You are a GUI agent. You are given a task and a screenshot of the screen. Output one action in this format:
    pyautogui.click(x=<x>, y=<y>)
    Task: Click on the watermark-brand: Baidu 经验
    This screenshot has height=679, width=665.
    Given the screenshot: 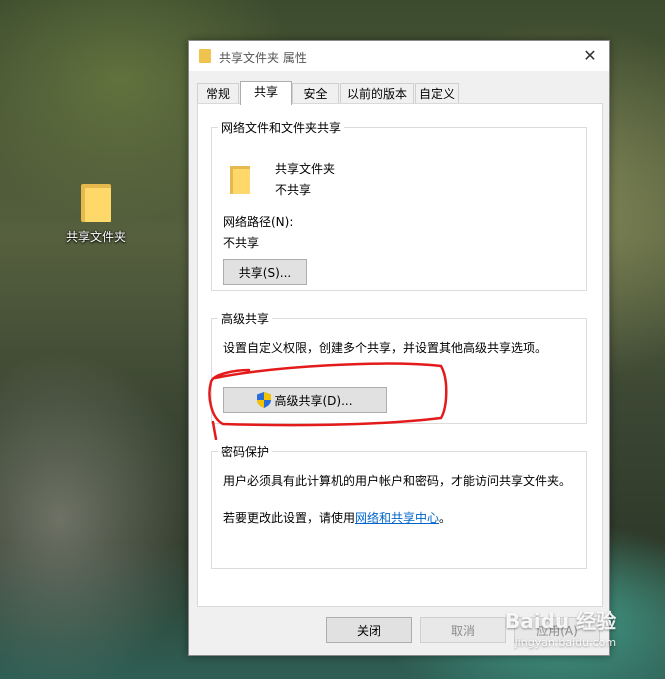 What is the action you would take?
    pyautogui.click(x=561, y=621)
    